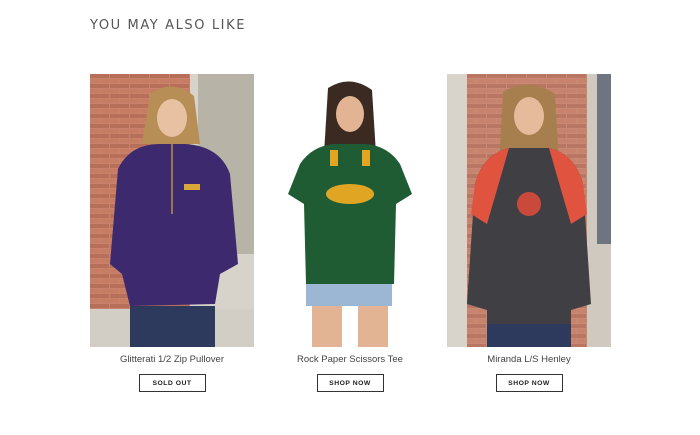 This screenshot has height=435, width=700. Describe the element at coordinates (172, 359) in the screenshot. I see `product-name: Glitterati 1/2 Zip Pullover` at that location.